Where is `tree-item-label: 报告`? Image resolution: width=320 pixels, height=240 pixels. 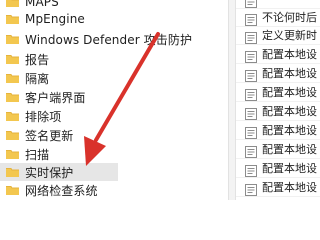
tree-item-label: 报告 is located at coordinates (37, 59).